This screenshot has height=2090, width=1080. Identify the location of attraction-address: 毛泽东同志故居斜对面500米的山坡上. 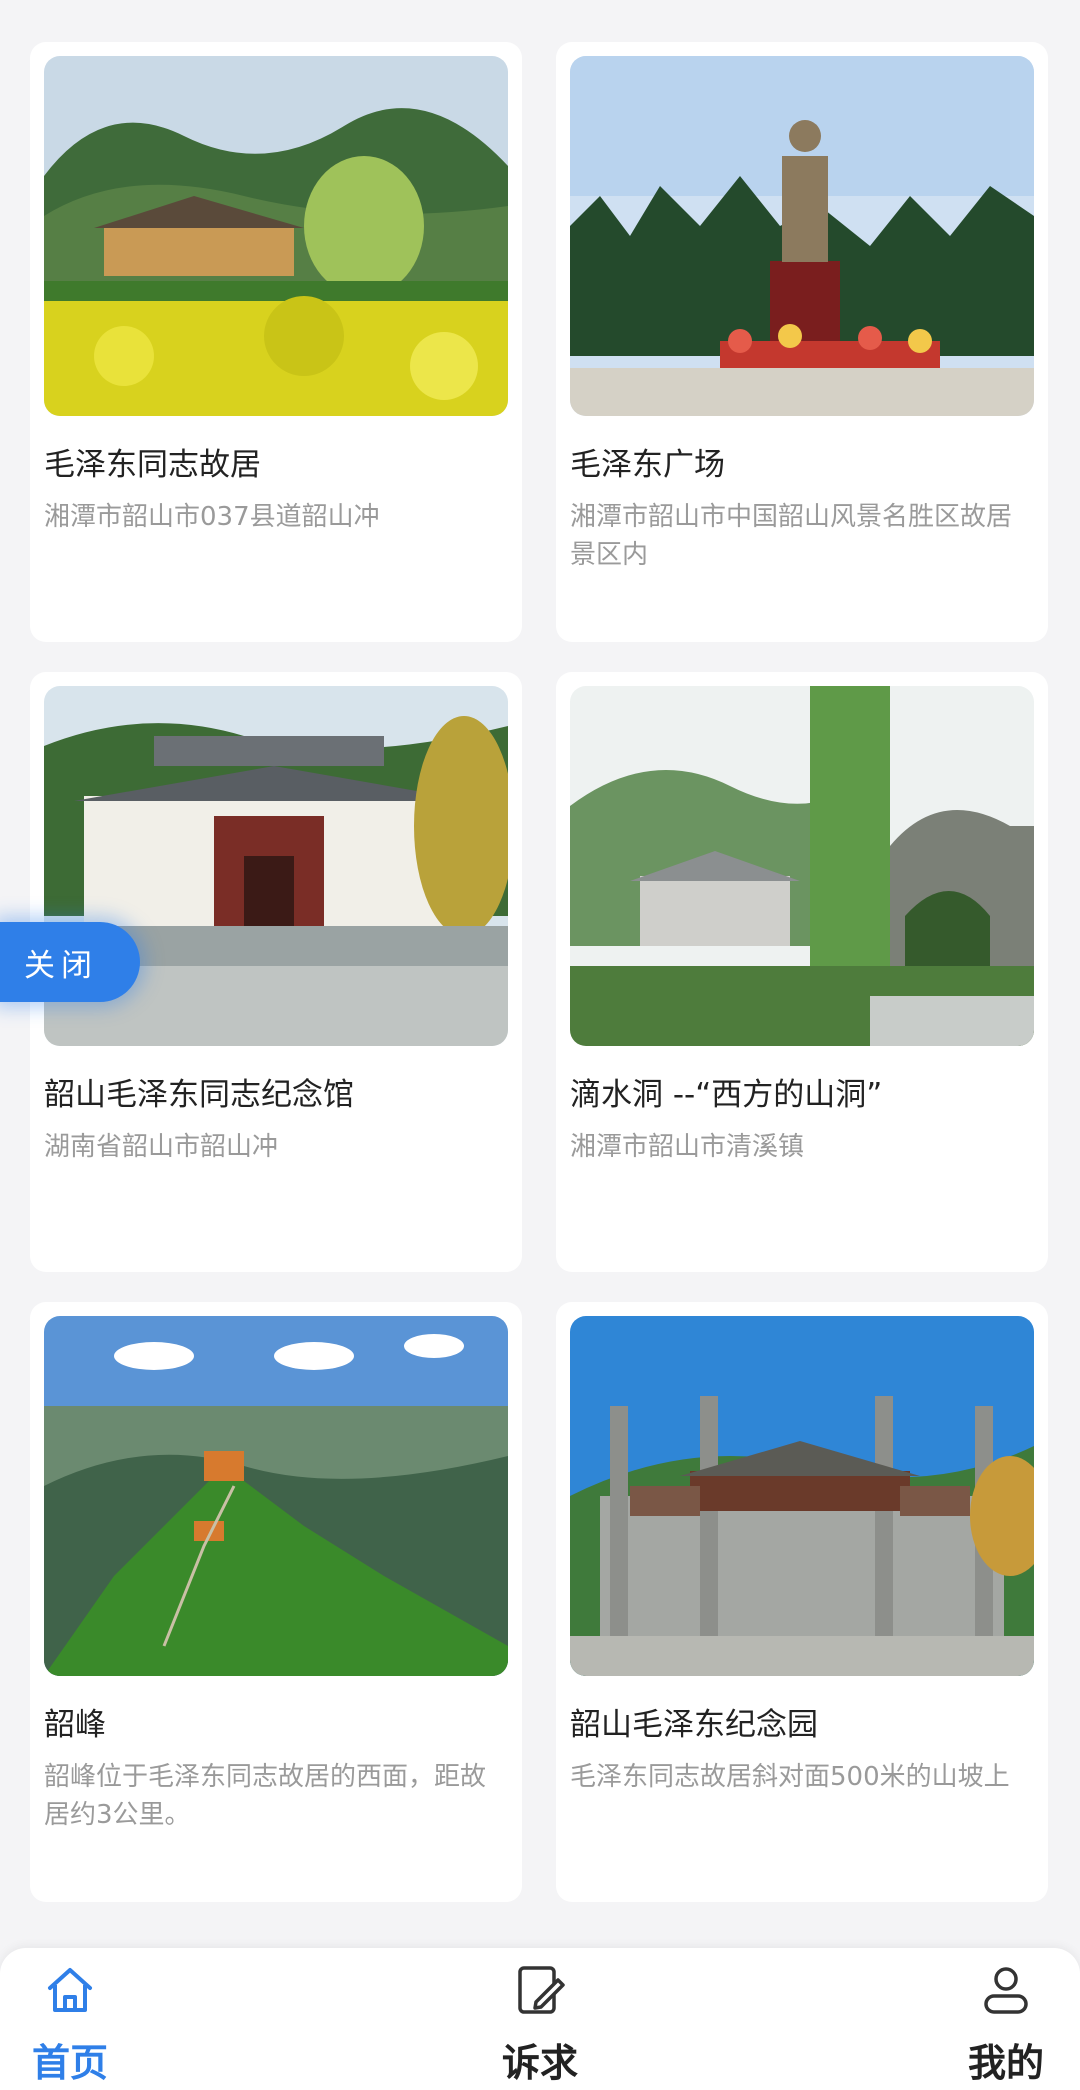
(790, 1777).